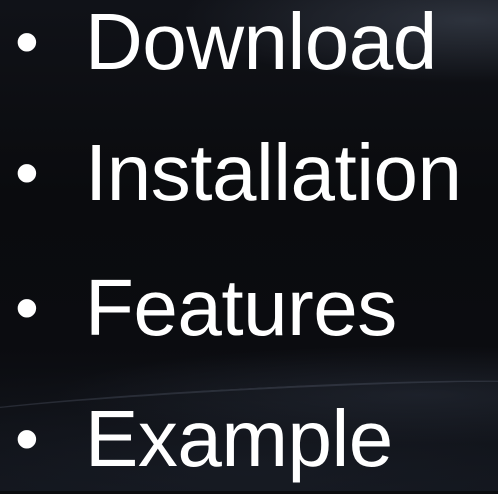 The width and height of the screenshot is (498, 494). What do you see at coordinates (241, 307) in the screenshot?
I see `list-item-label: Features` at bounding box center [241, 307].